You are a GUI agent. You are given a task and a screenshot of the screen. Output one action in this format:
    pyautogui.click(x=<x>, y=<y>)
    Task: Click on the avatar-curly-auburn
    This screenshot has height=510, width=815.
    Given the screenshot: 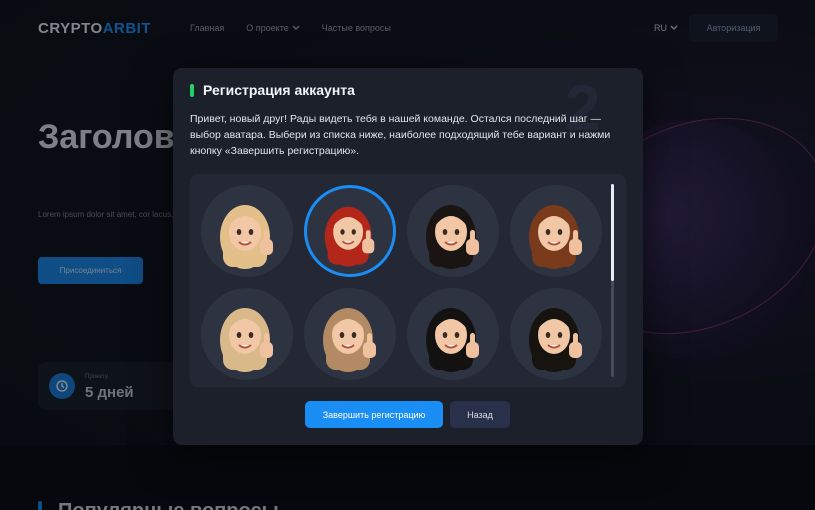 What is the action you would take?
    pyautogui.click(x=556, y=231)
    